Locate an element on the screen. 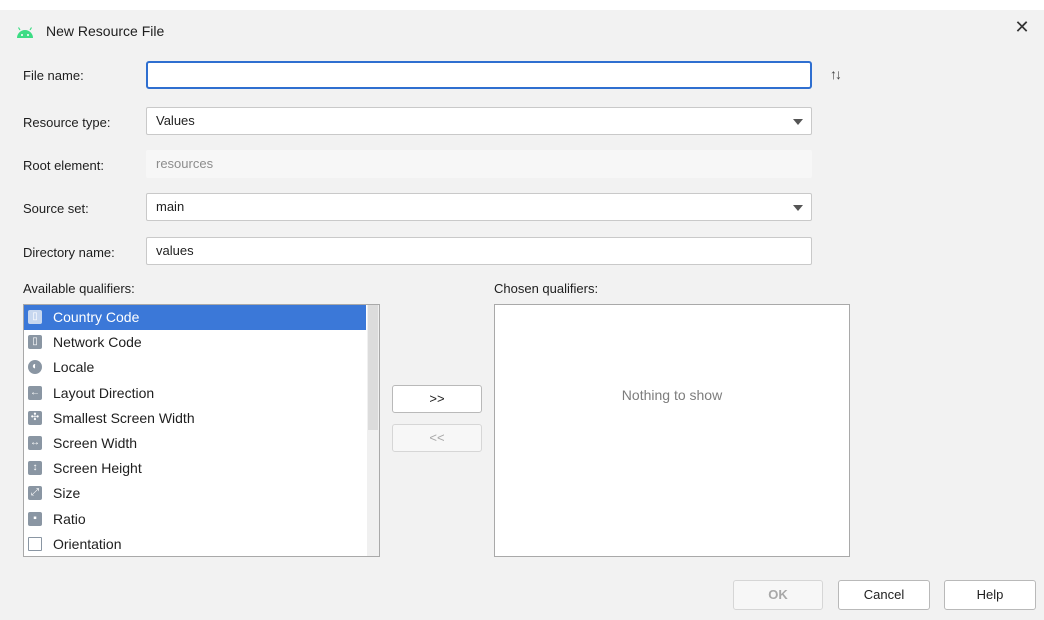 Image resolution: width=1044 pixels, height=620 pixels. list-item-label: Country Code is located at coordinates (96, 317).